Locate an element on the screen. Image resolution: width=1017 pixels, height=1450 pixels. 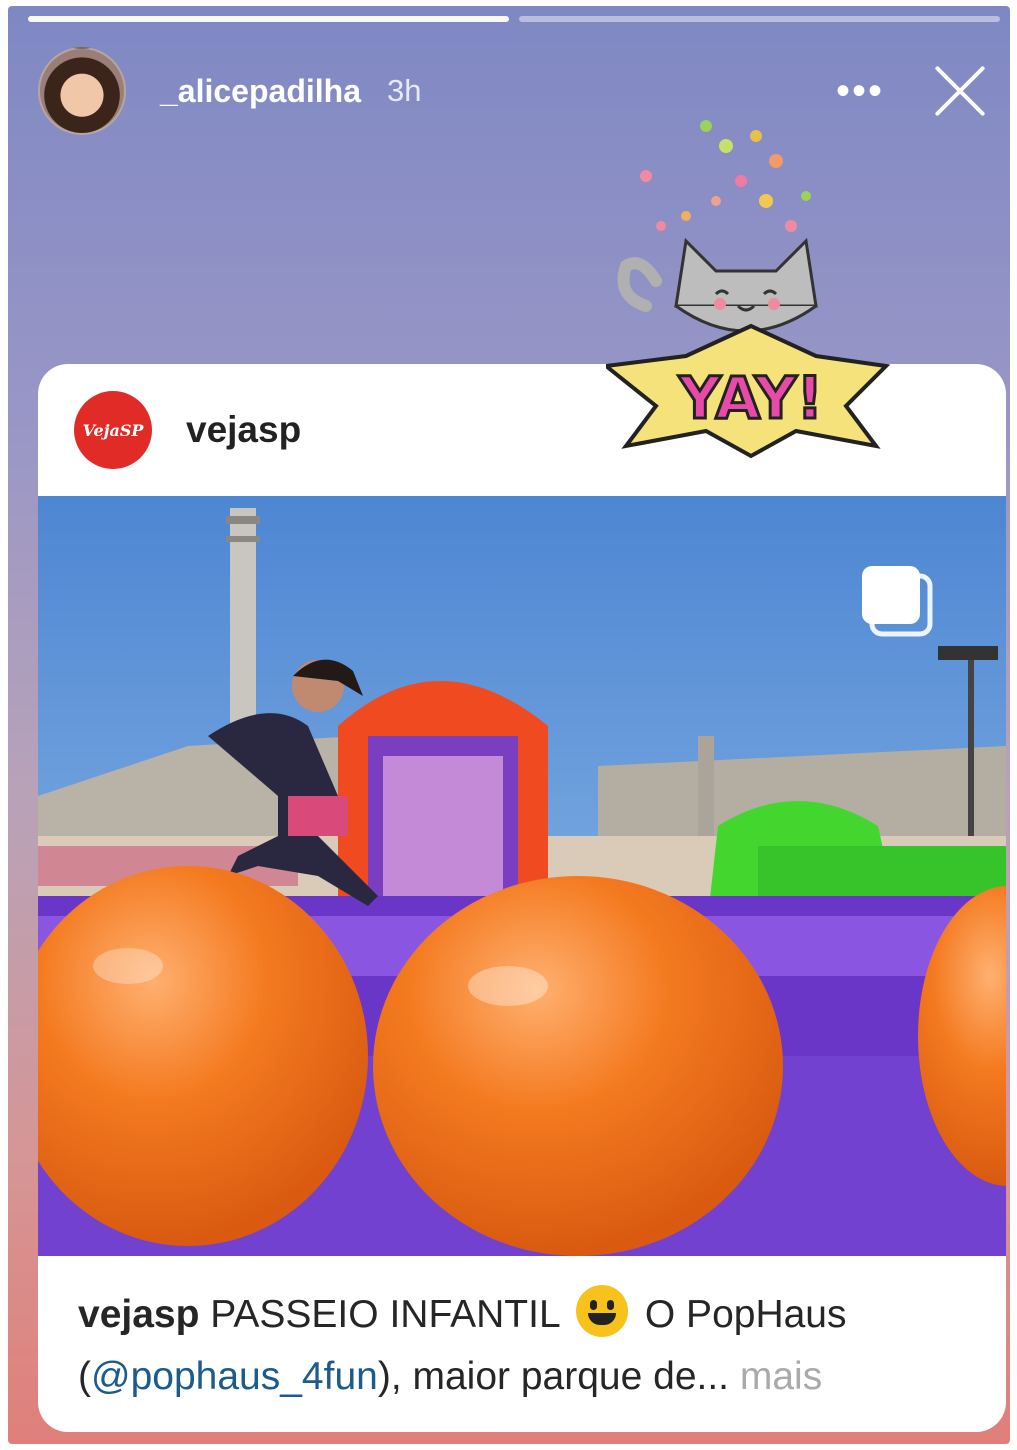
avatar is located at coordinates (82, 91).